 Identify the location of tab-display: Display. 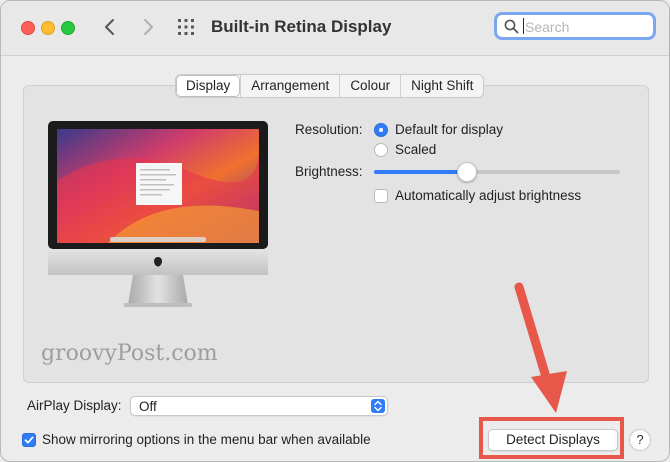
(208, 86).